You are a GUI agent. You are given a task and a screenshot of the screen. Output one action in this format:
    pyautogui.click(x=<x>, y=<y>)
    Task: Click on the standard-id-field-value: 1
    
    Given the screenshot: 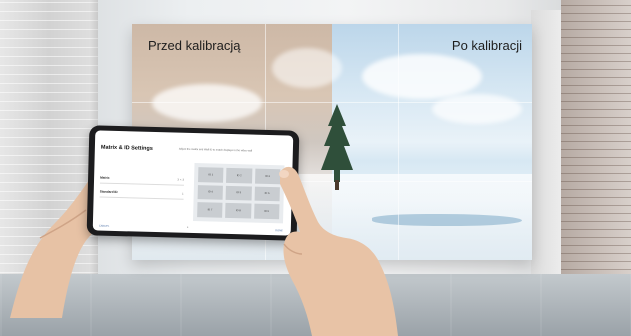 What is the action you would take?
    pyautogui.click(x=182, y=193)
    